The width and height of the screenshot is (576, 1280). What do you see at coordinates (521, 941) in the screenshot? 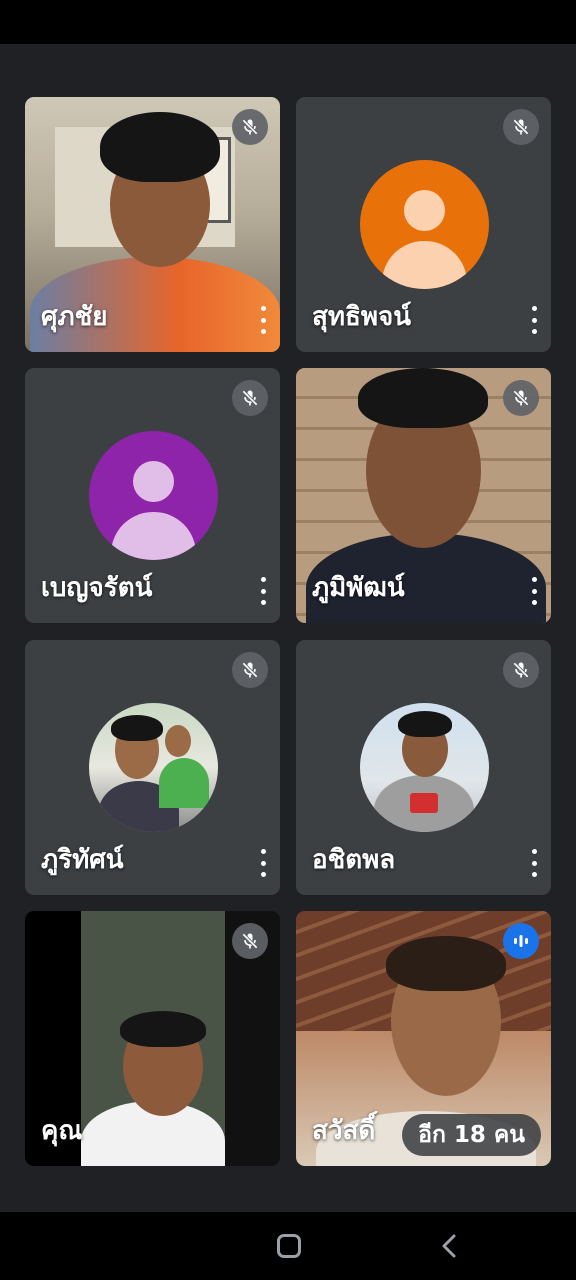
I see `audio-wave-icon` at bounding box center [521, 941].